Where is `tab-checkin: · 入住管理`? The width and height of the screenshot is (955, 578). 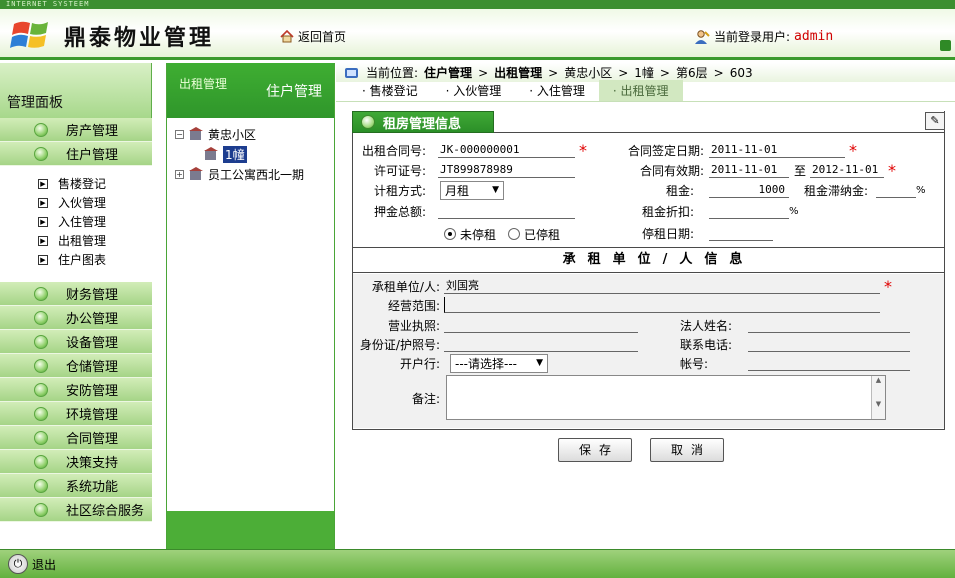
tab-checkin: · 入住管理 is located at coordinates (557, 90).